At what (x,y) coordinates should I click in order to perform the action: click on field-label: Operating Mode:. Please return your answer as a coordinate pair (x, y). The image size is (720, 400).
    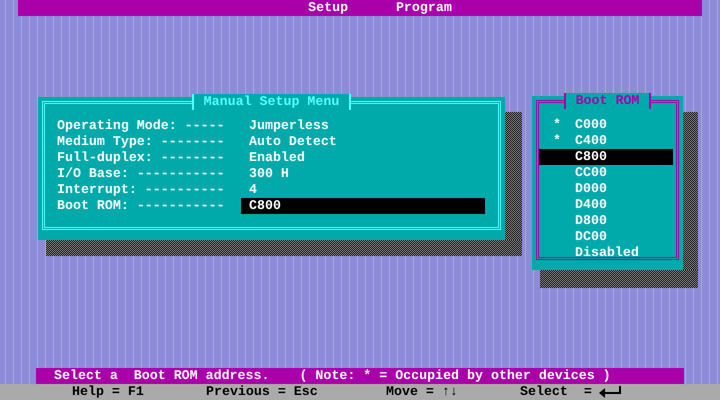
    Looking at the image, I should click on (117, 126).